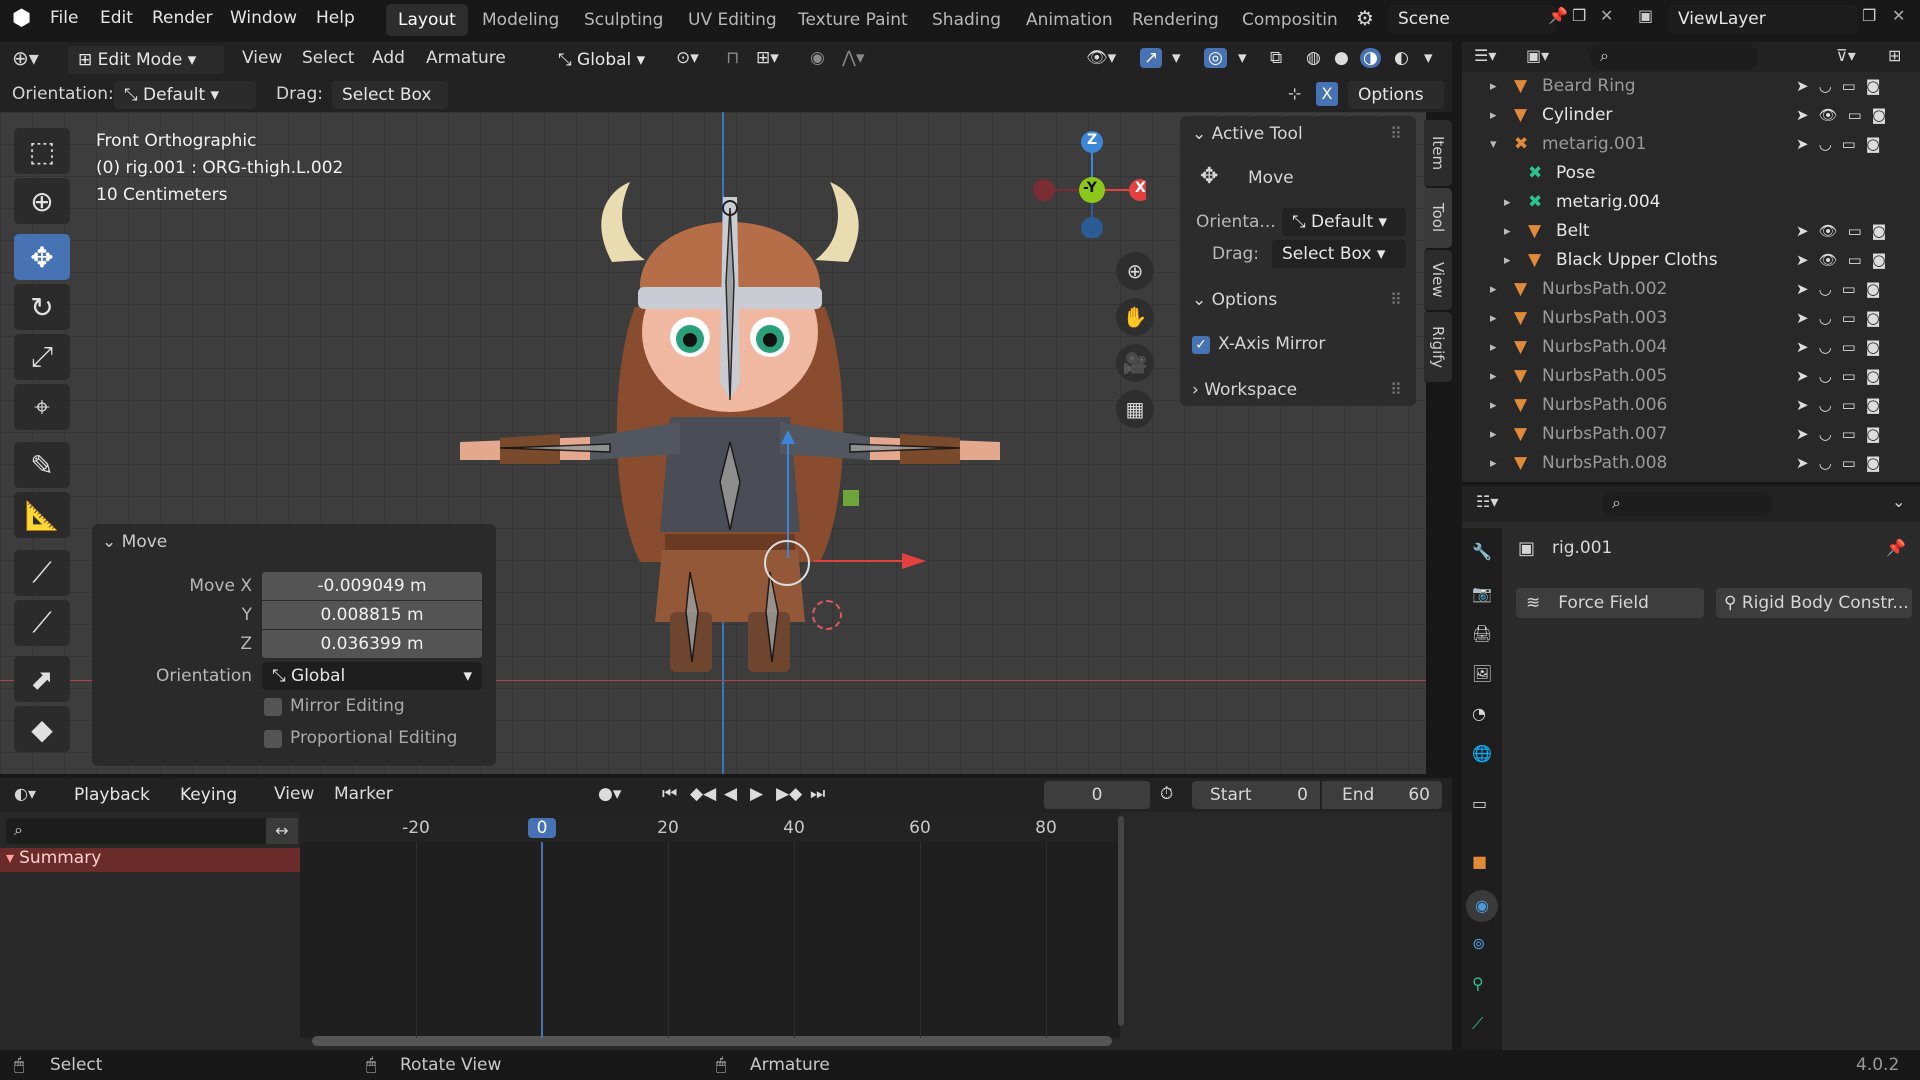  What do you see at coordinates (1365, 18) in the screenshot?
I see `scene-icon: ⚙` at bounding box center [1365, 18].